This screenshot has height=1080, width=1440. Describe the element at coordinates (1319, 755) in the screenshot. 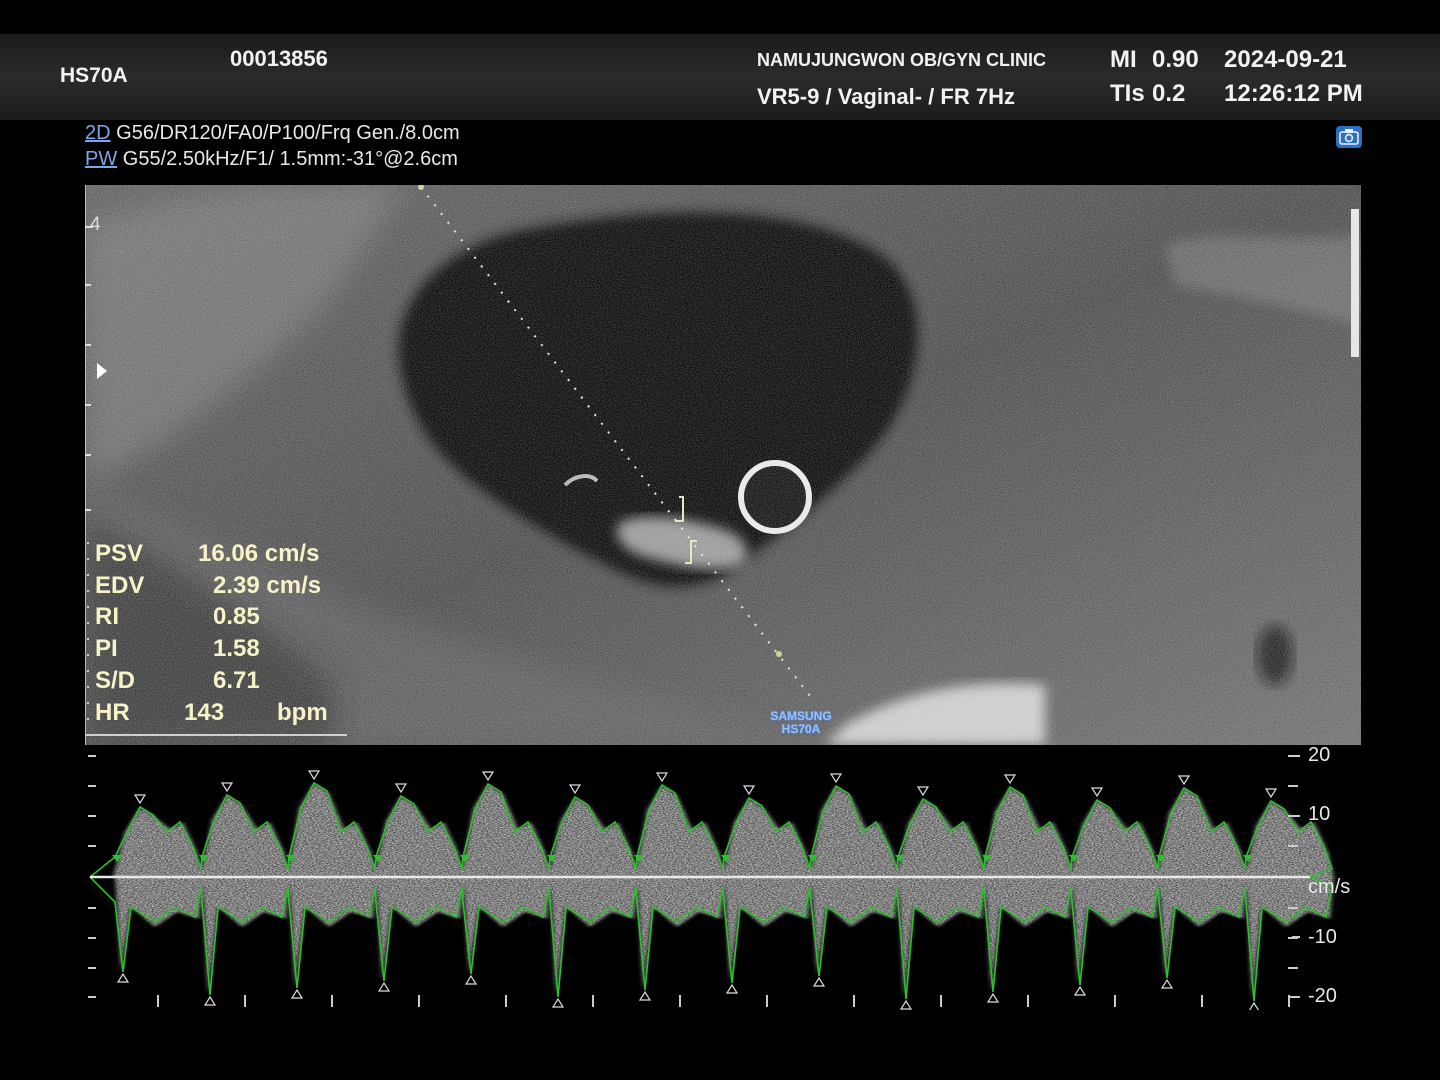

I see `scale-label-20: 20` at that location.